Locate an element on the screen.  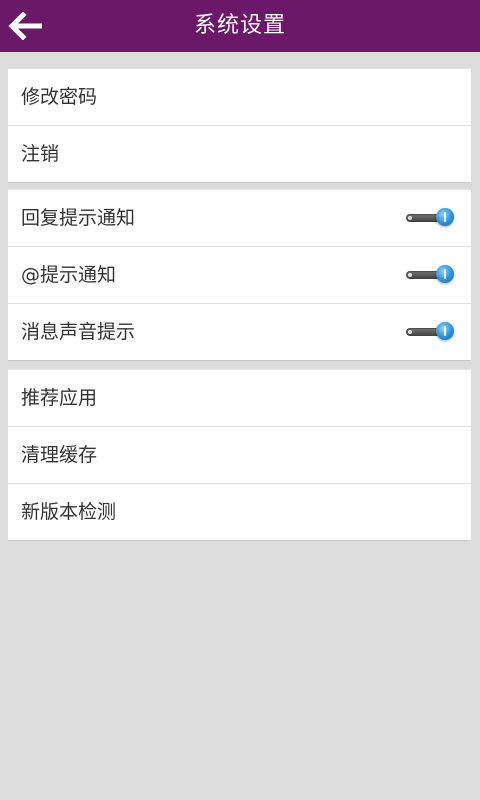
change-password-label: 修改密码 is located at coordinates (59, 97).